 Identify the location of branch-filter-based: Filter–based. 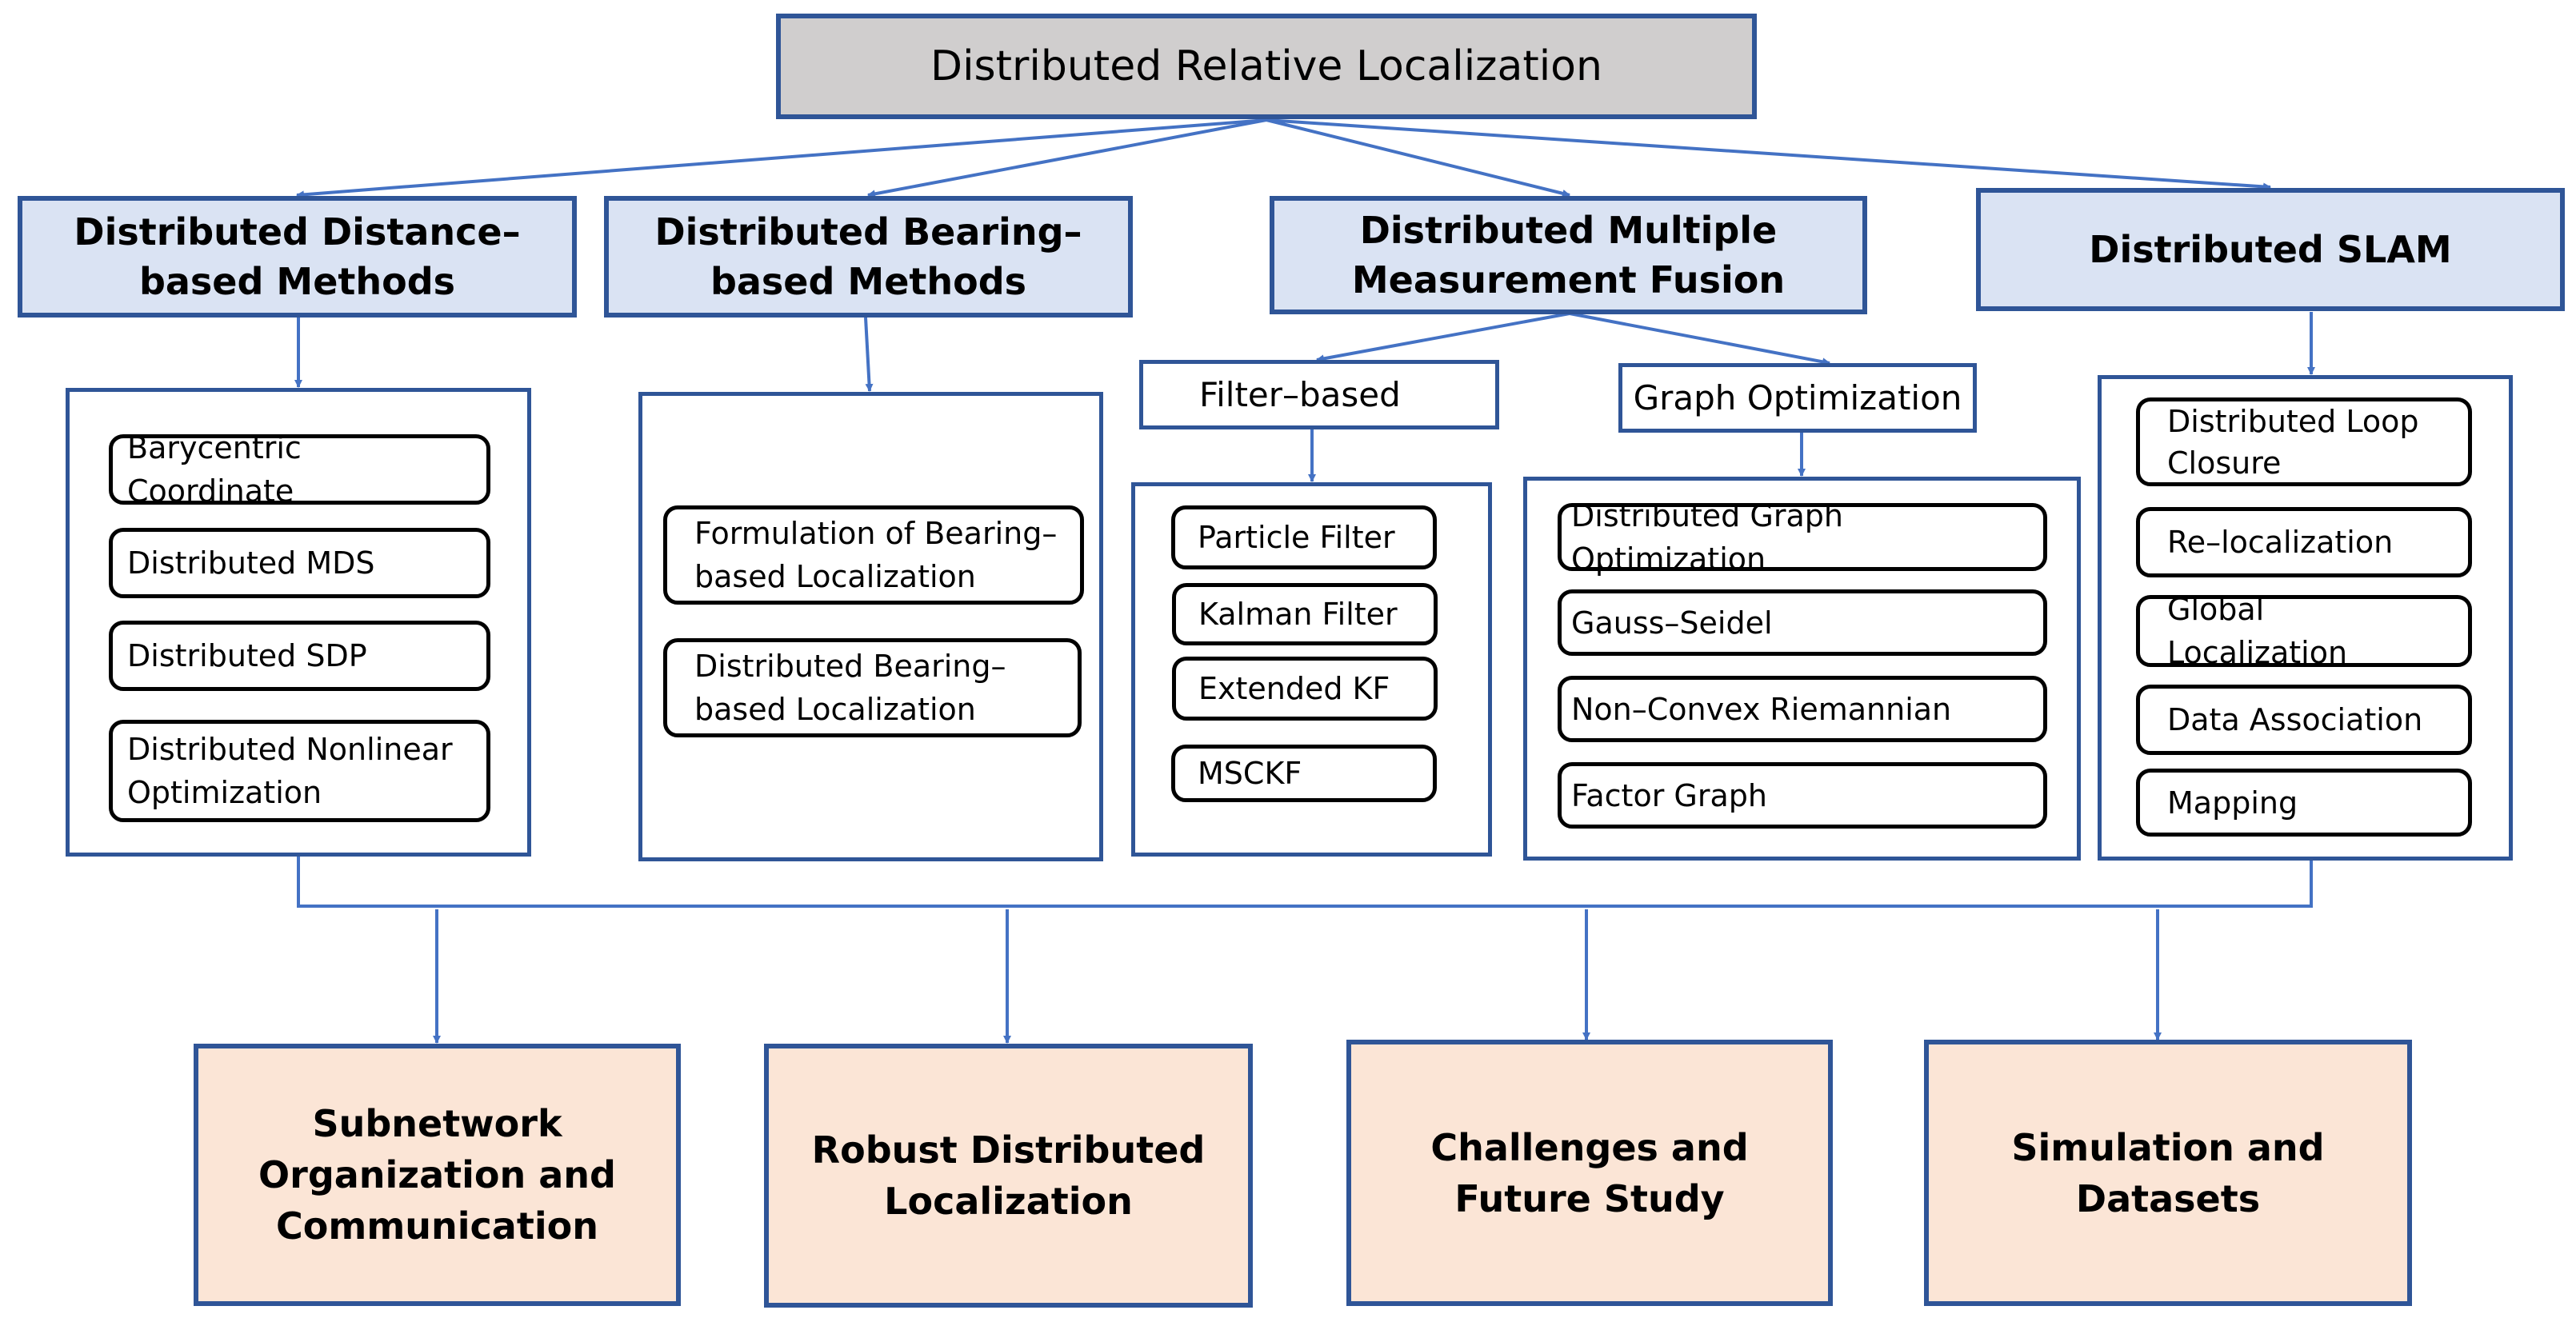
(1319, 394).